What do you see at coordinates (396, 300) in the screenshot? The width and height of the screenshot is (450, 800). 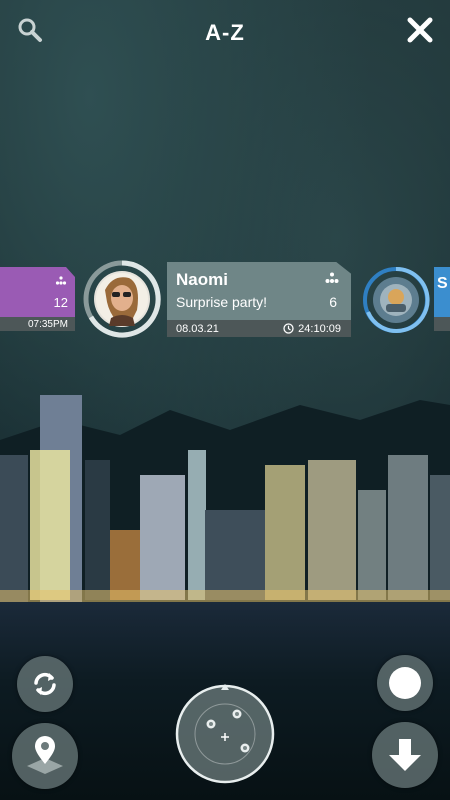 I see `avatar-right` at bounding box center [396, 300].